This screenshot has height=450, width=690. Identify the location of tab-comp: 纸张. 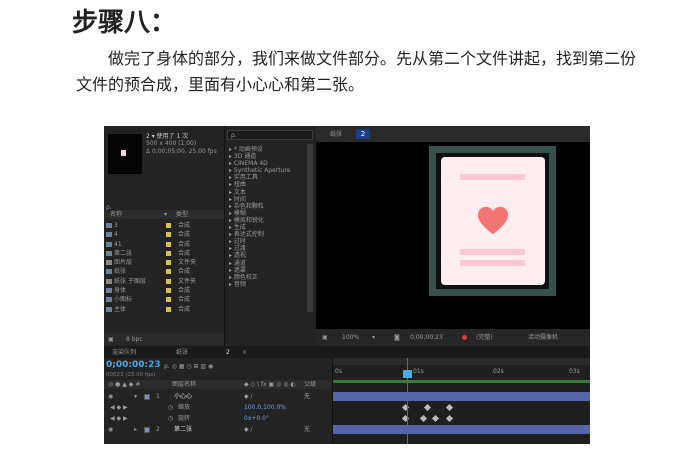
(336, 134).